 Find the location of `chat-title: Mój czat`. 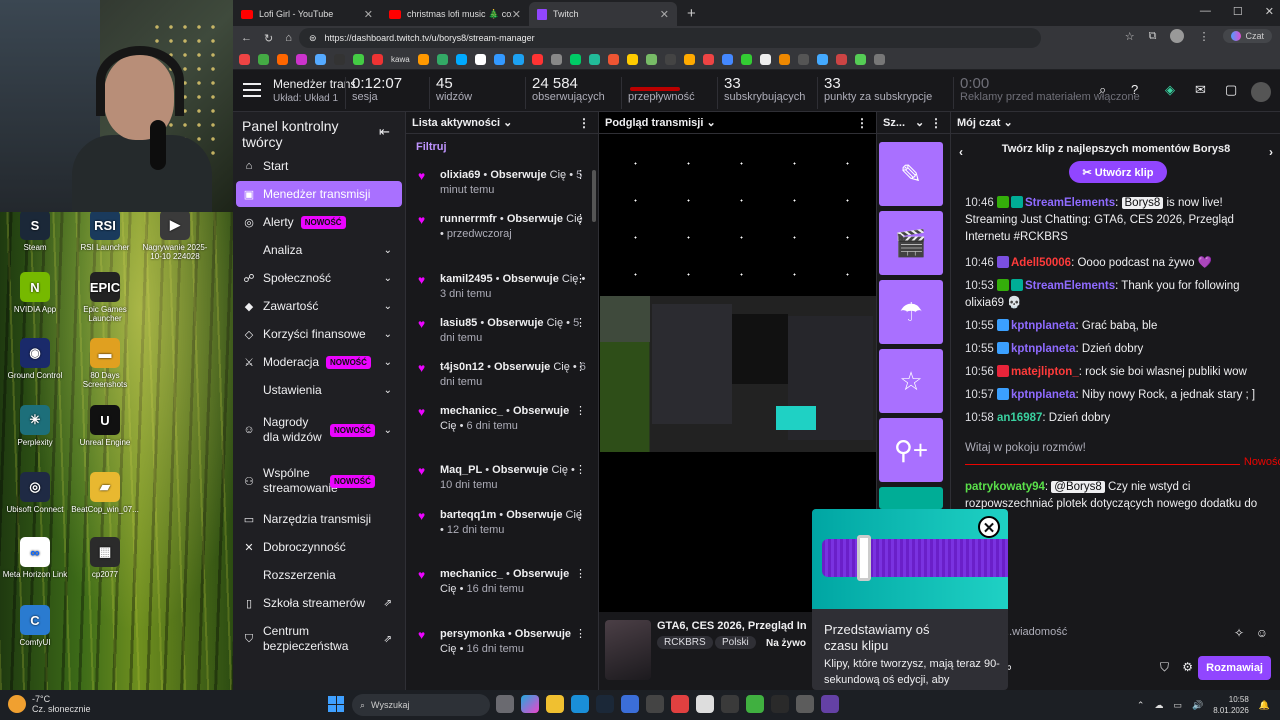

chat-title: Mój czat is located at coordinates (978, 123).